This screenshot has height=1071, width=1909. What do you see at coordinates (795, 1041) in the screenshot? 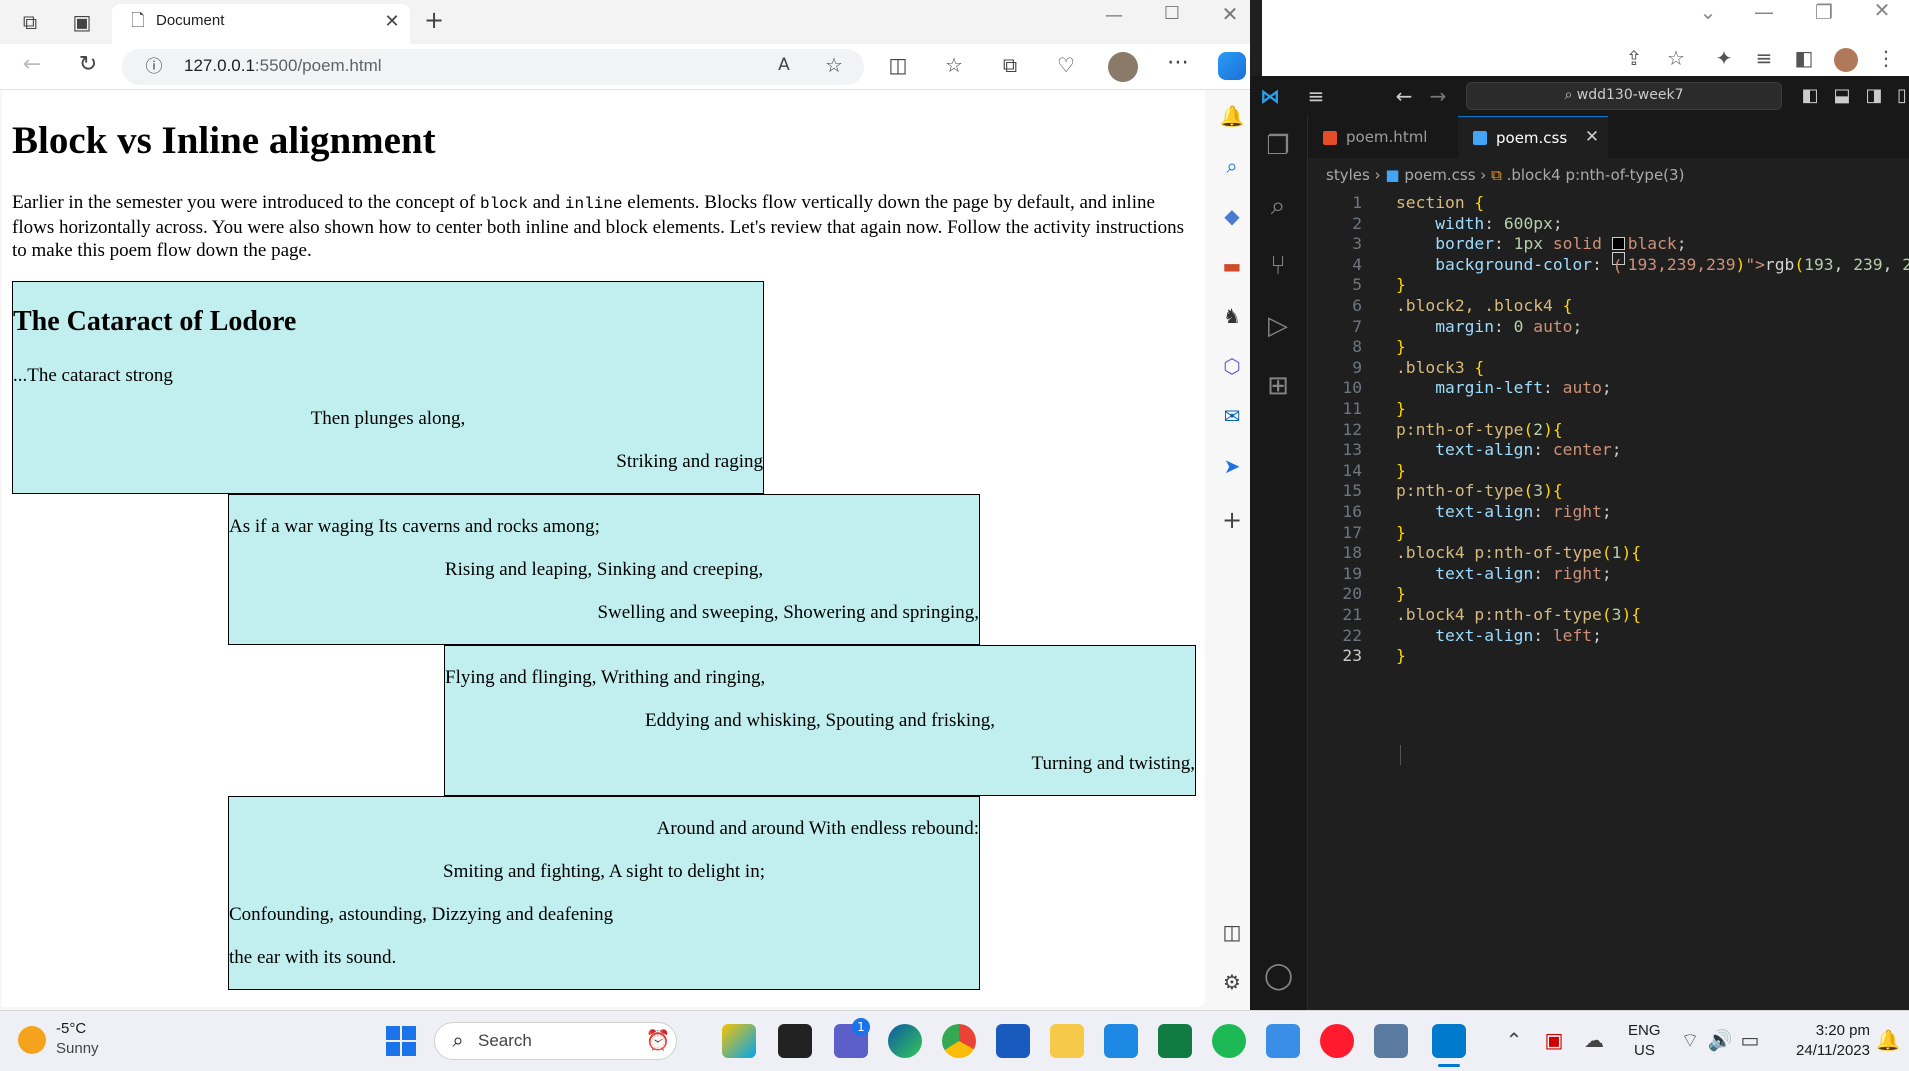
I see `taskview-app-icon` at bounding box center [795, 1041].